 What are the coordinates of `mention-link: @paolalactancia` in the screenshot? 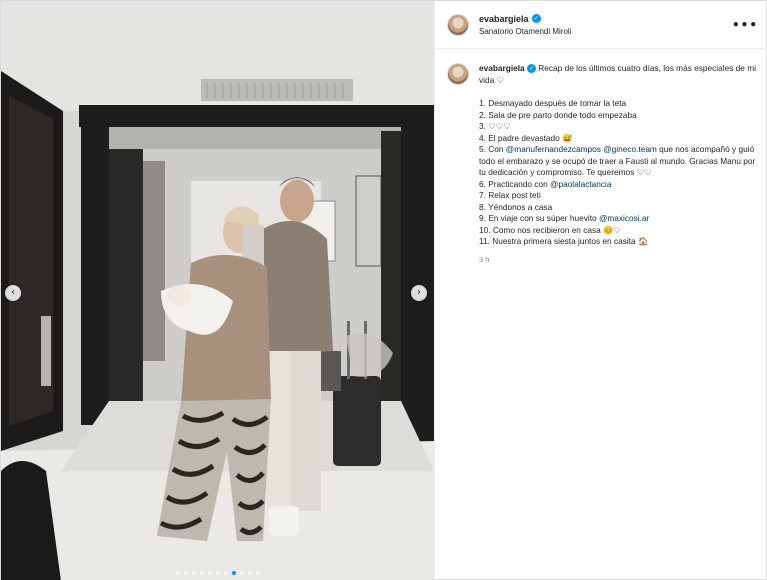 It's located at (580, 184).